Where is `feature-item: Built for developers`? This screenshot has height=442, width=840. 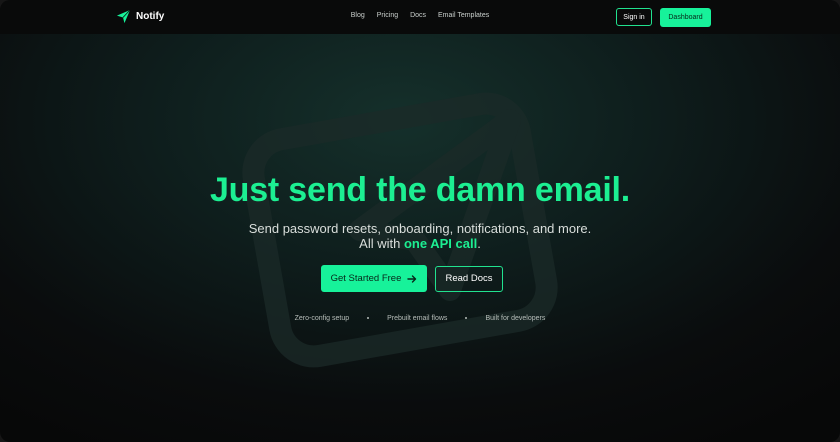 feature-item: Built for developers is located at coordinates (515, 318).